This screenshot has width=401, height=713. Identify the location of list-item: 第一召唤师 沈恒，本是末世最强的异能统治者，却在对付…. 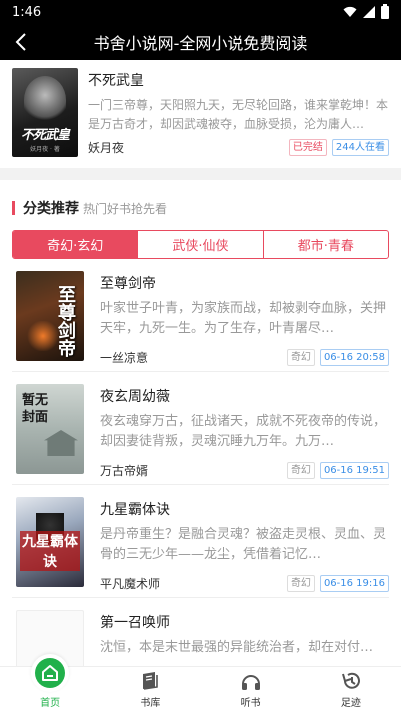
(200, 632).